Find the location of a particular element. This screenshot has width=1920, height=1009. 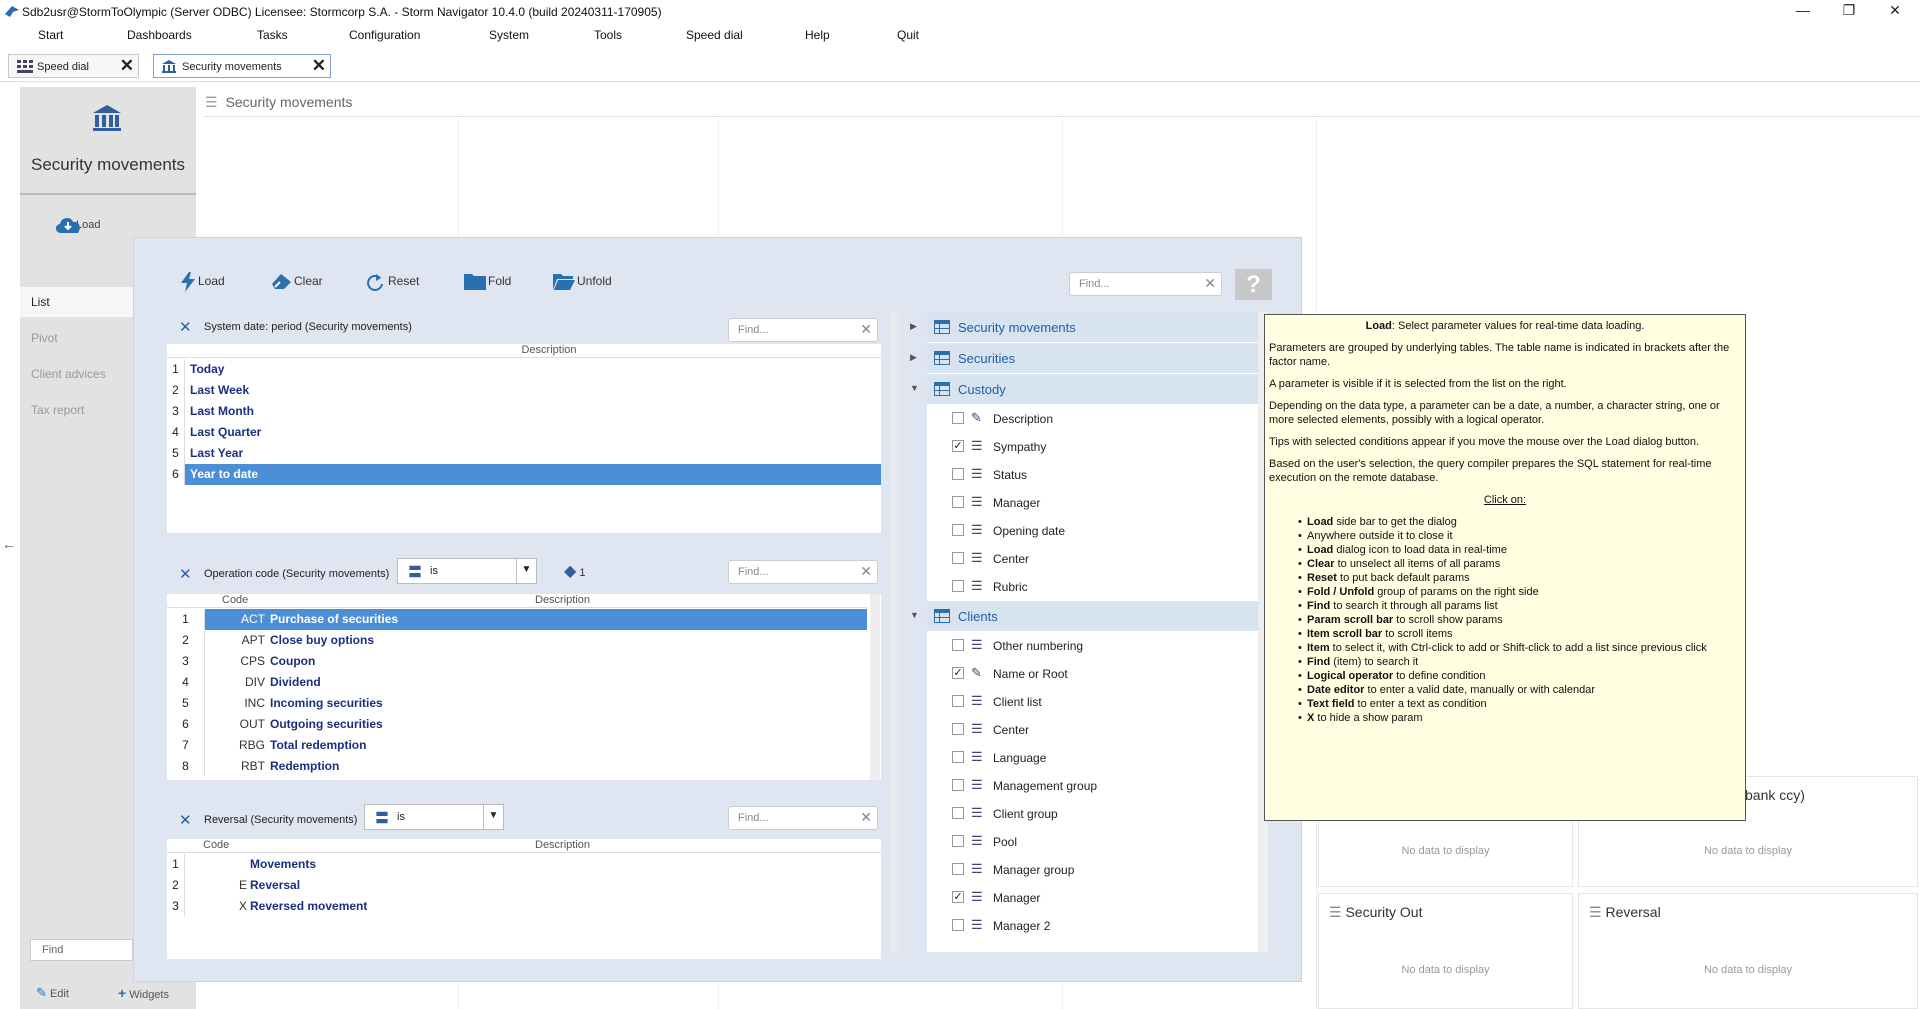

close-window-button: ✕ is located at coordinates (1895, 11).